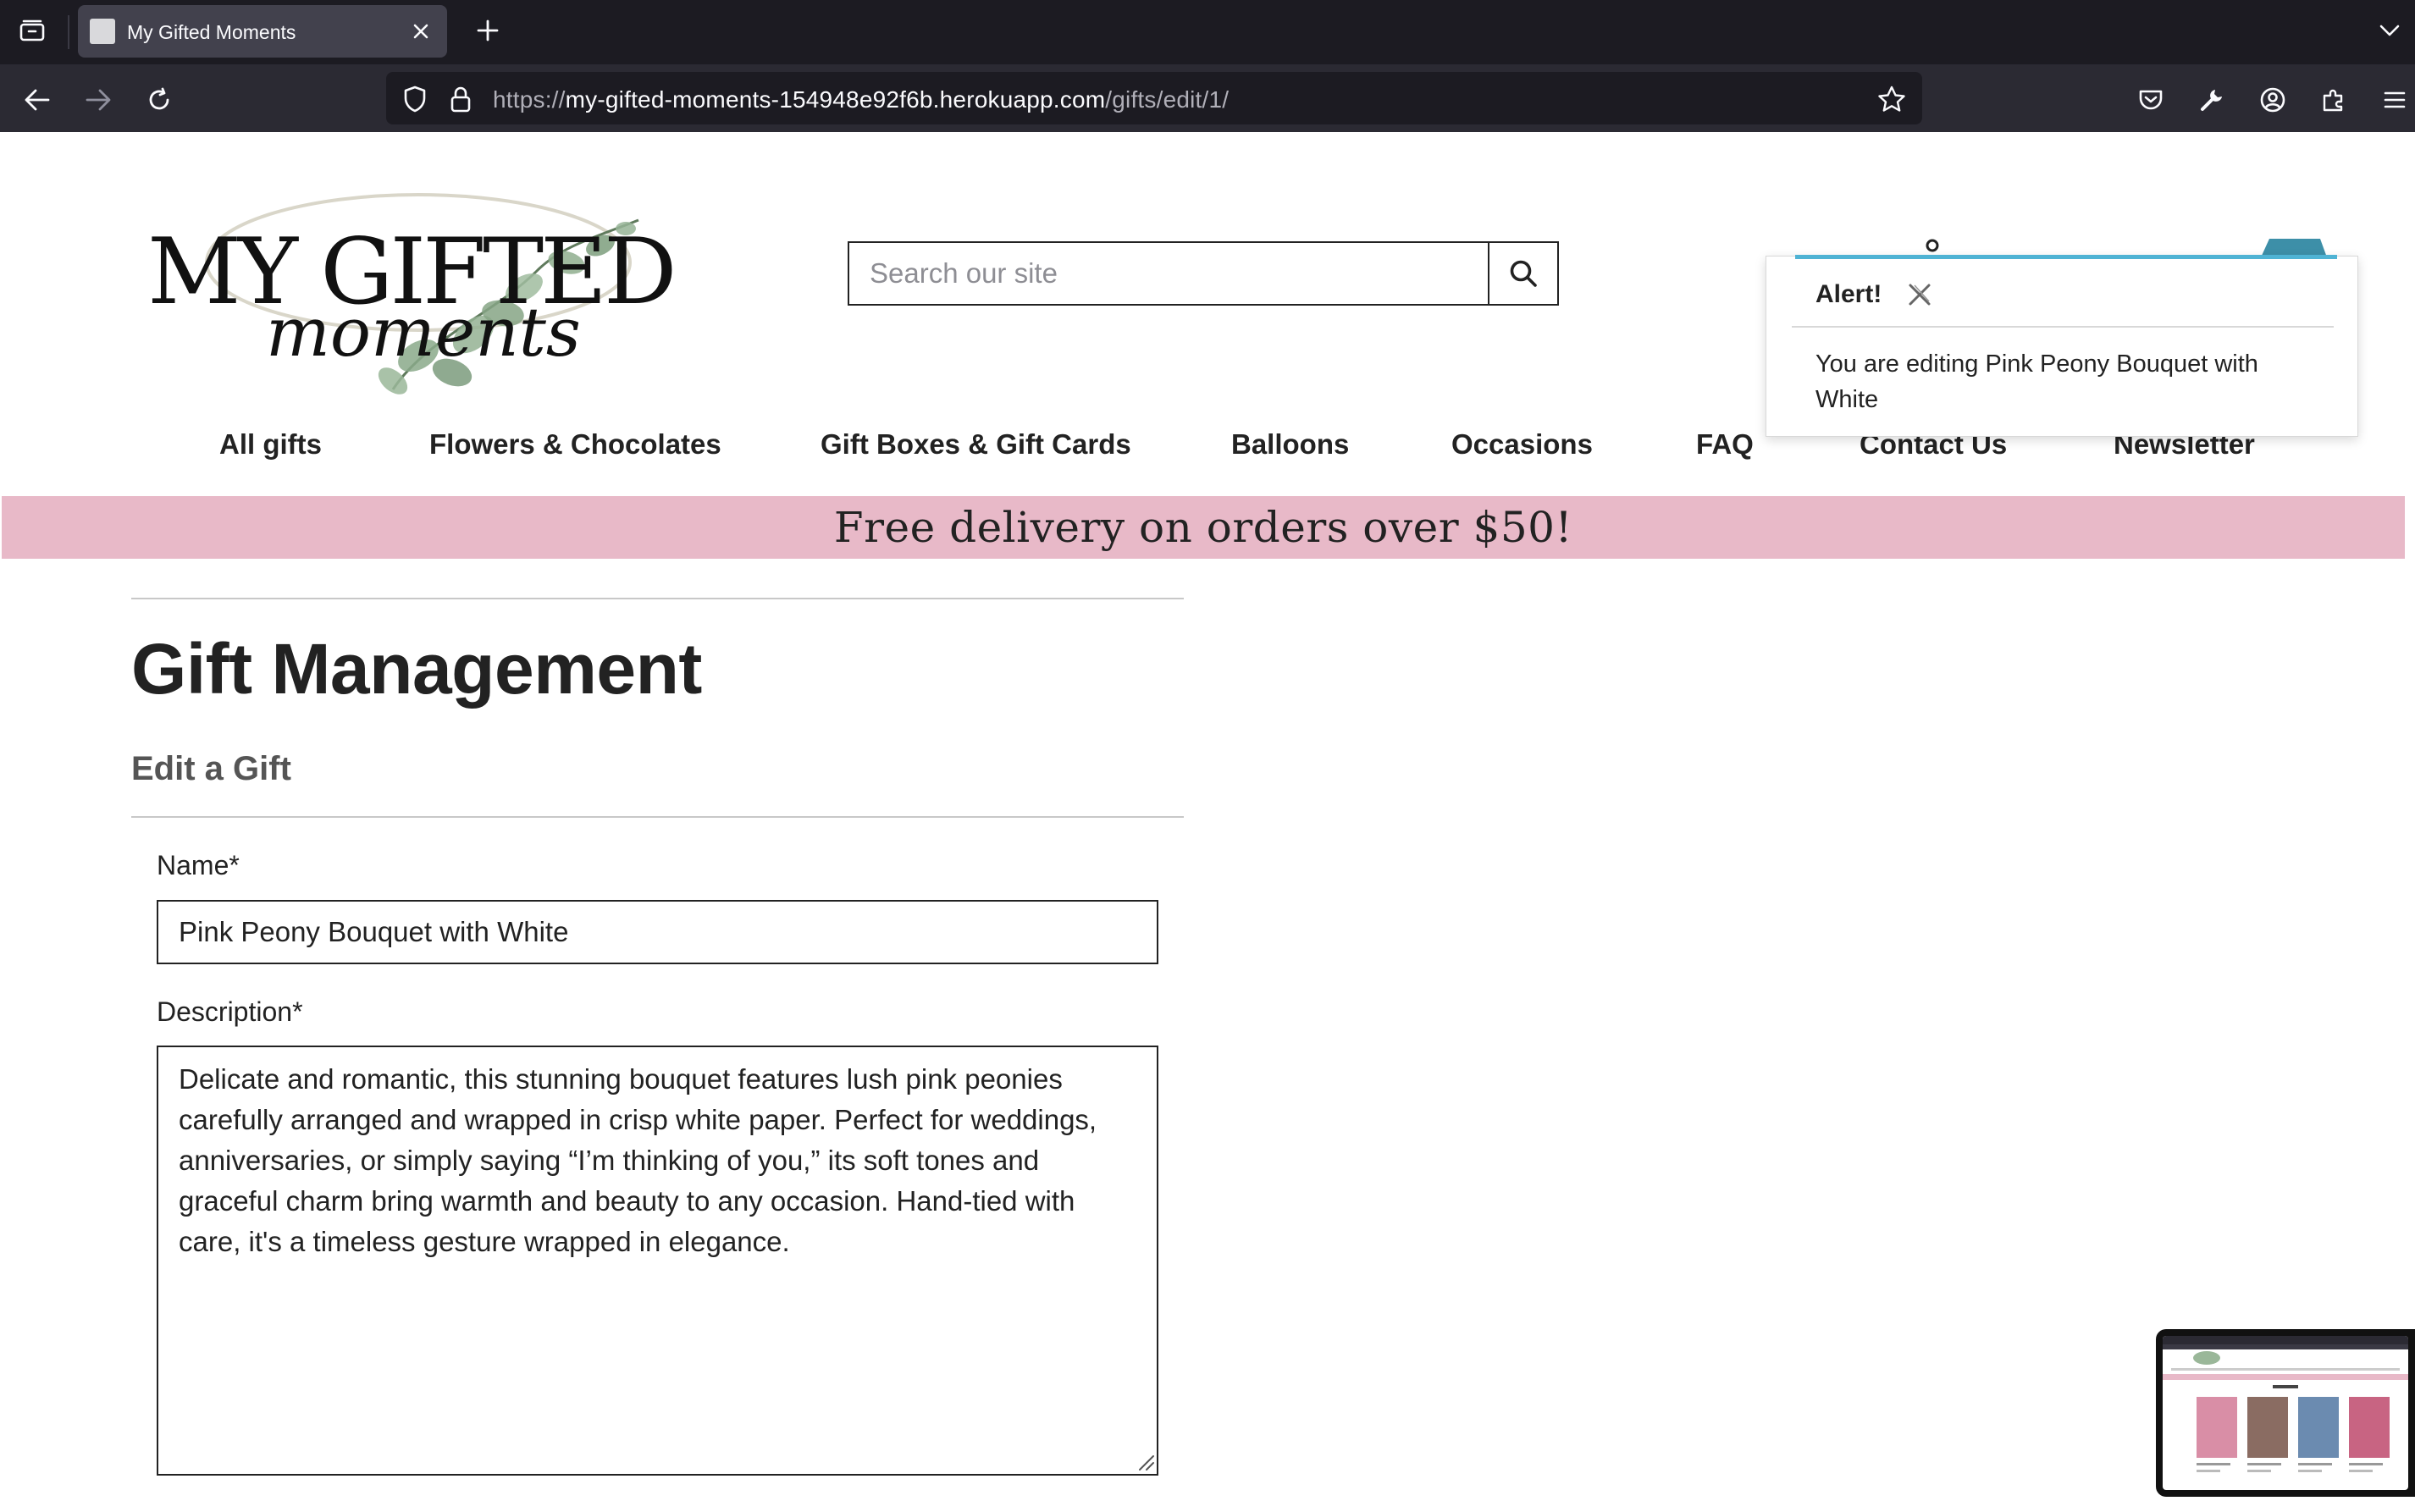 This screenshot has height=1512, width=2415. What do you see at coordinates (1725, 444) in the screenshot?
I see `nav-faq: FAQ` at bounding box center [1725, 444].